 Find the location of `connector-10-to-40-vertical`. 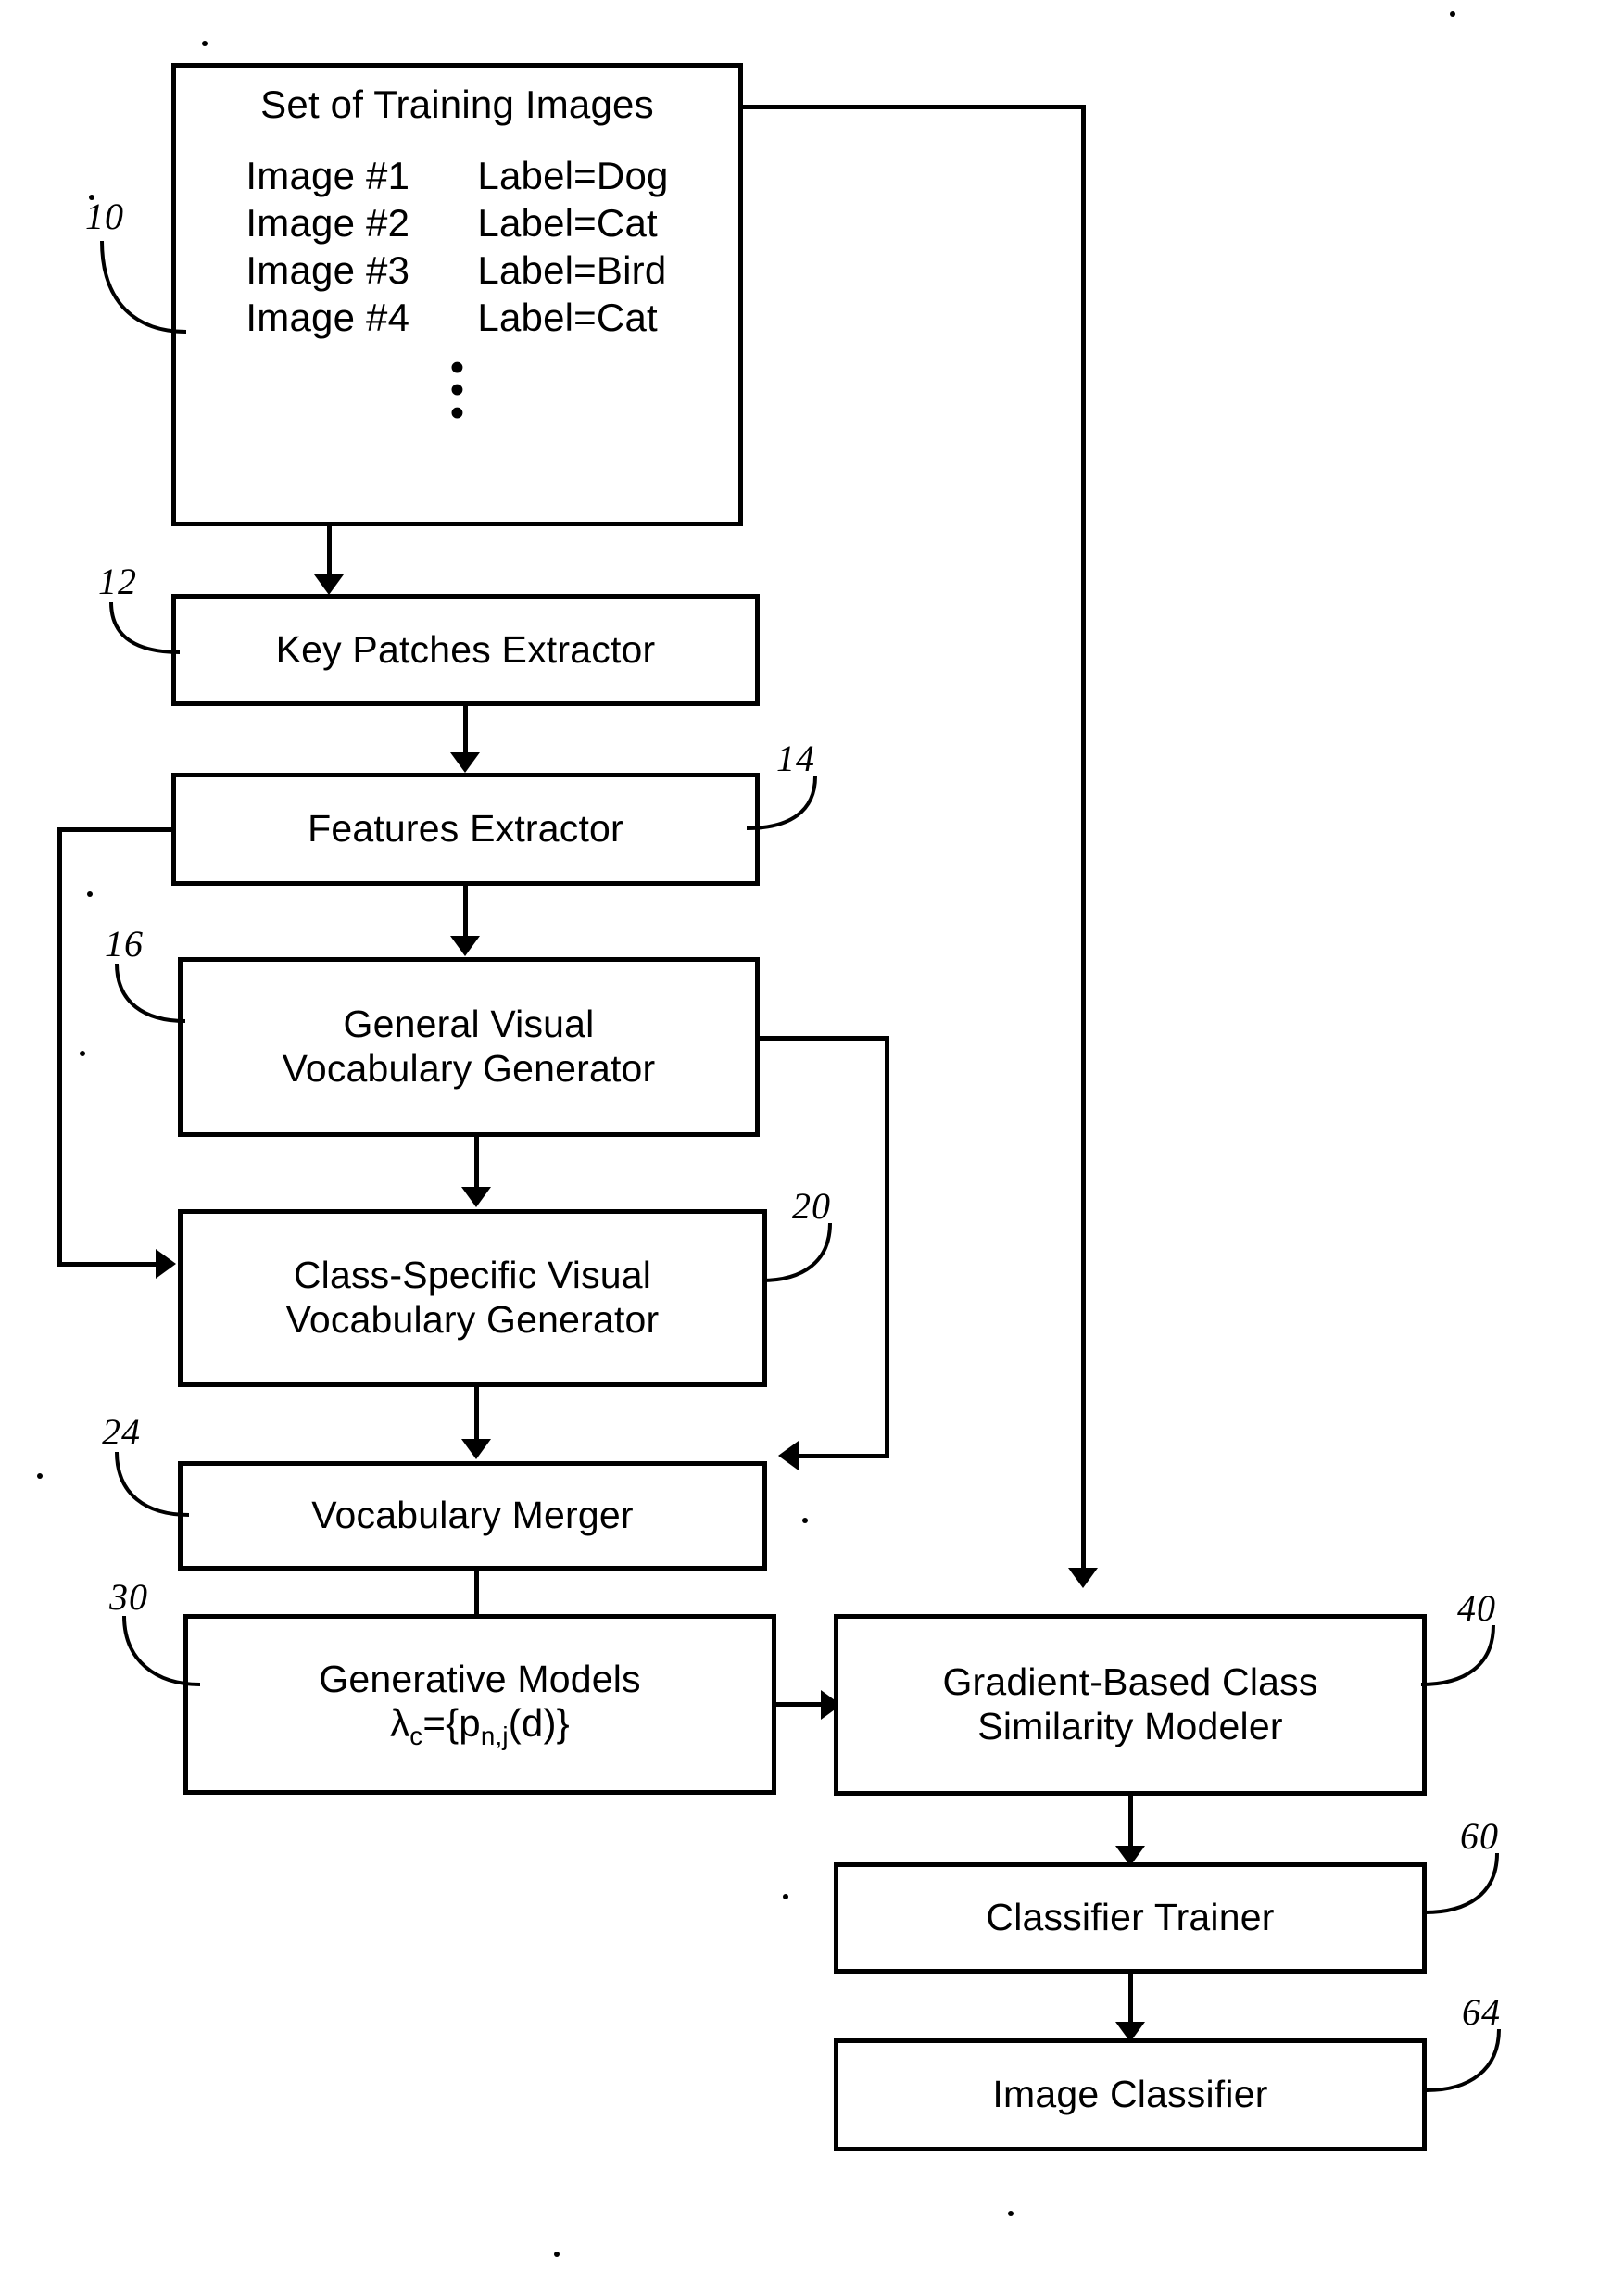

connector-10-to-40-vertical is located at coordinates (1083, 841).